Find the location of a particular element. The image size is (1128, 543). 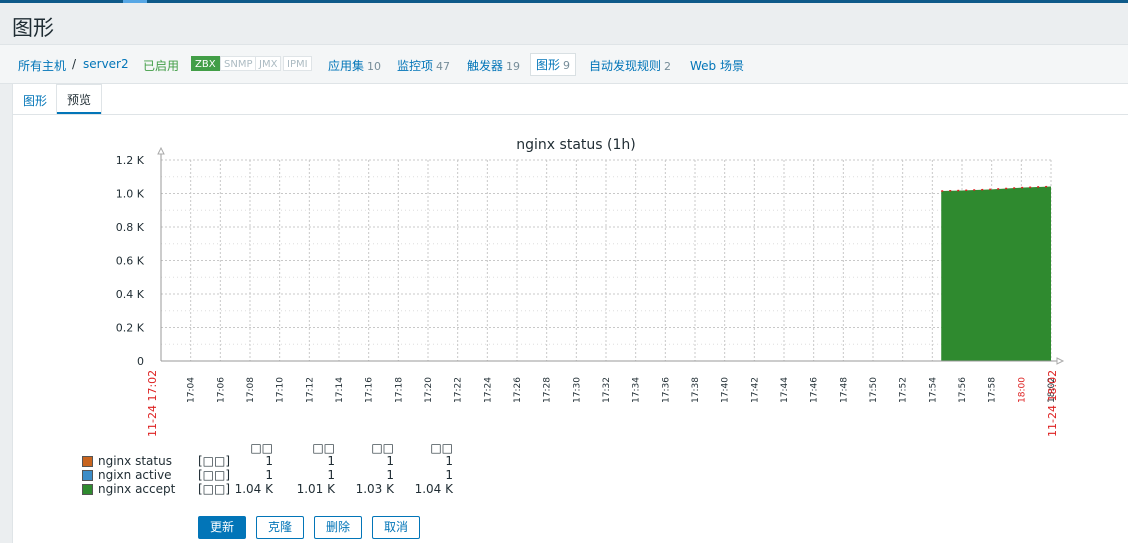

x-tick-label: 17:34 is located at coordinates (637, 390).